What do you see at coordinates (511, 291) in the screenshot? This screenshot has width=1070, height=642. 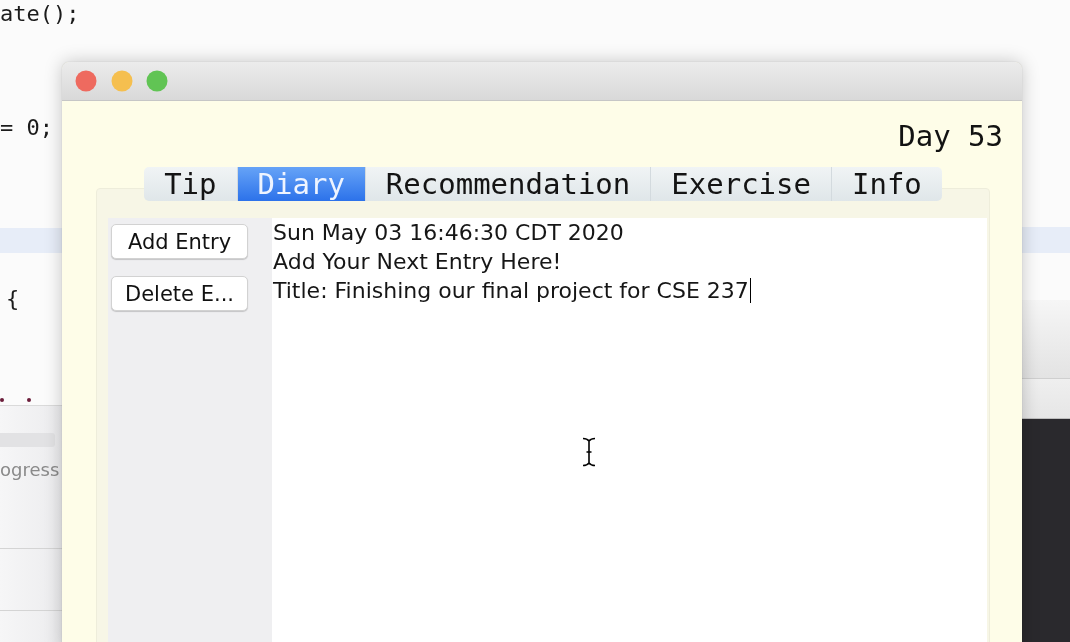 I see `text-line: Title: Finishing our final project for CSE 237` at bounding box center [511, 291].